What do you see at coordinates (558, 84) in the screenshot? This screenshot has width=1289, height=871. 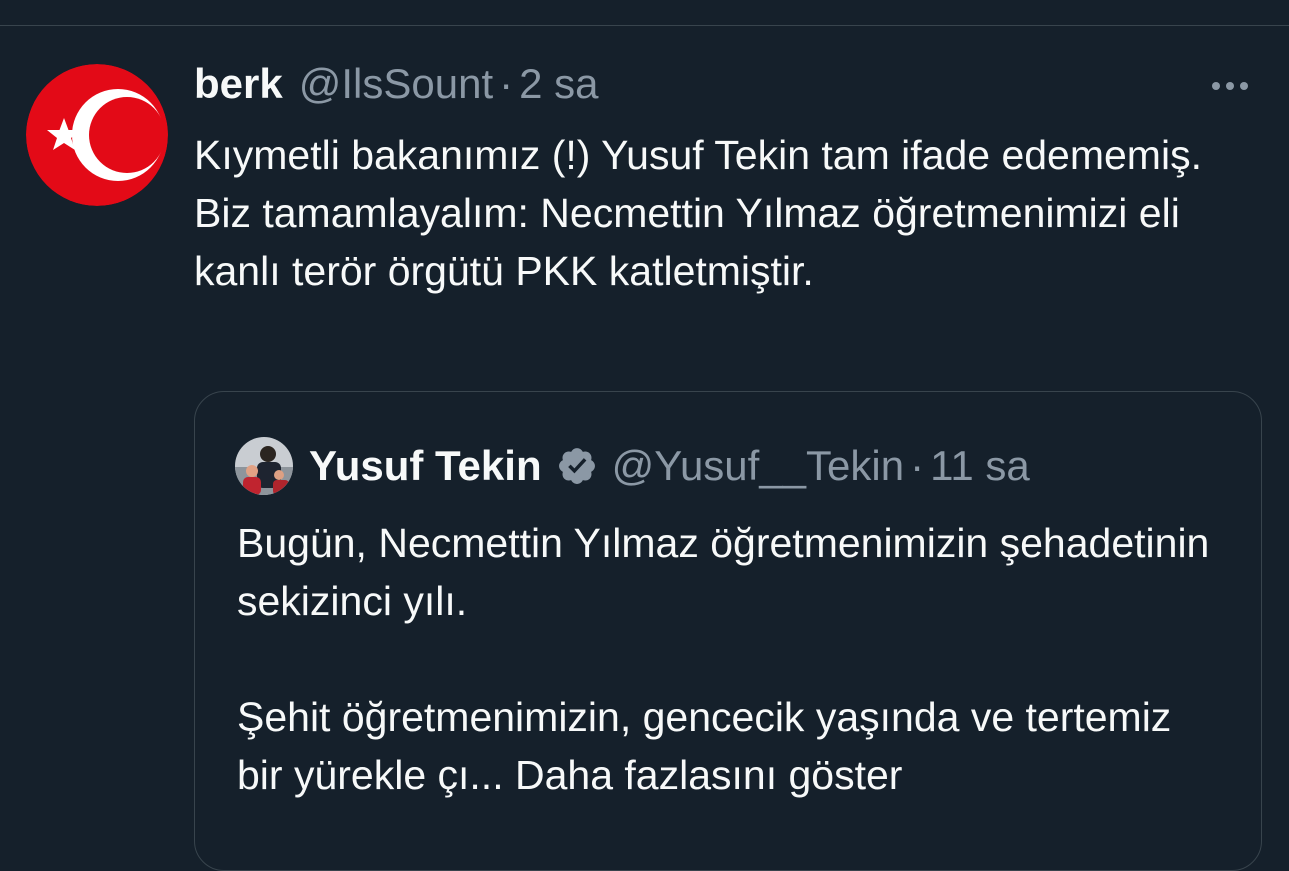 I see `tweet-timestamp: 2 sa` at bounding box center [558, 84].